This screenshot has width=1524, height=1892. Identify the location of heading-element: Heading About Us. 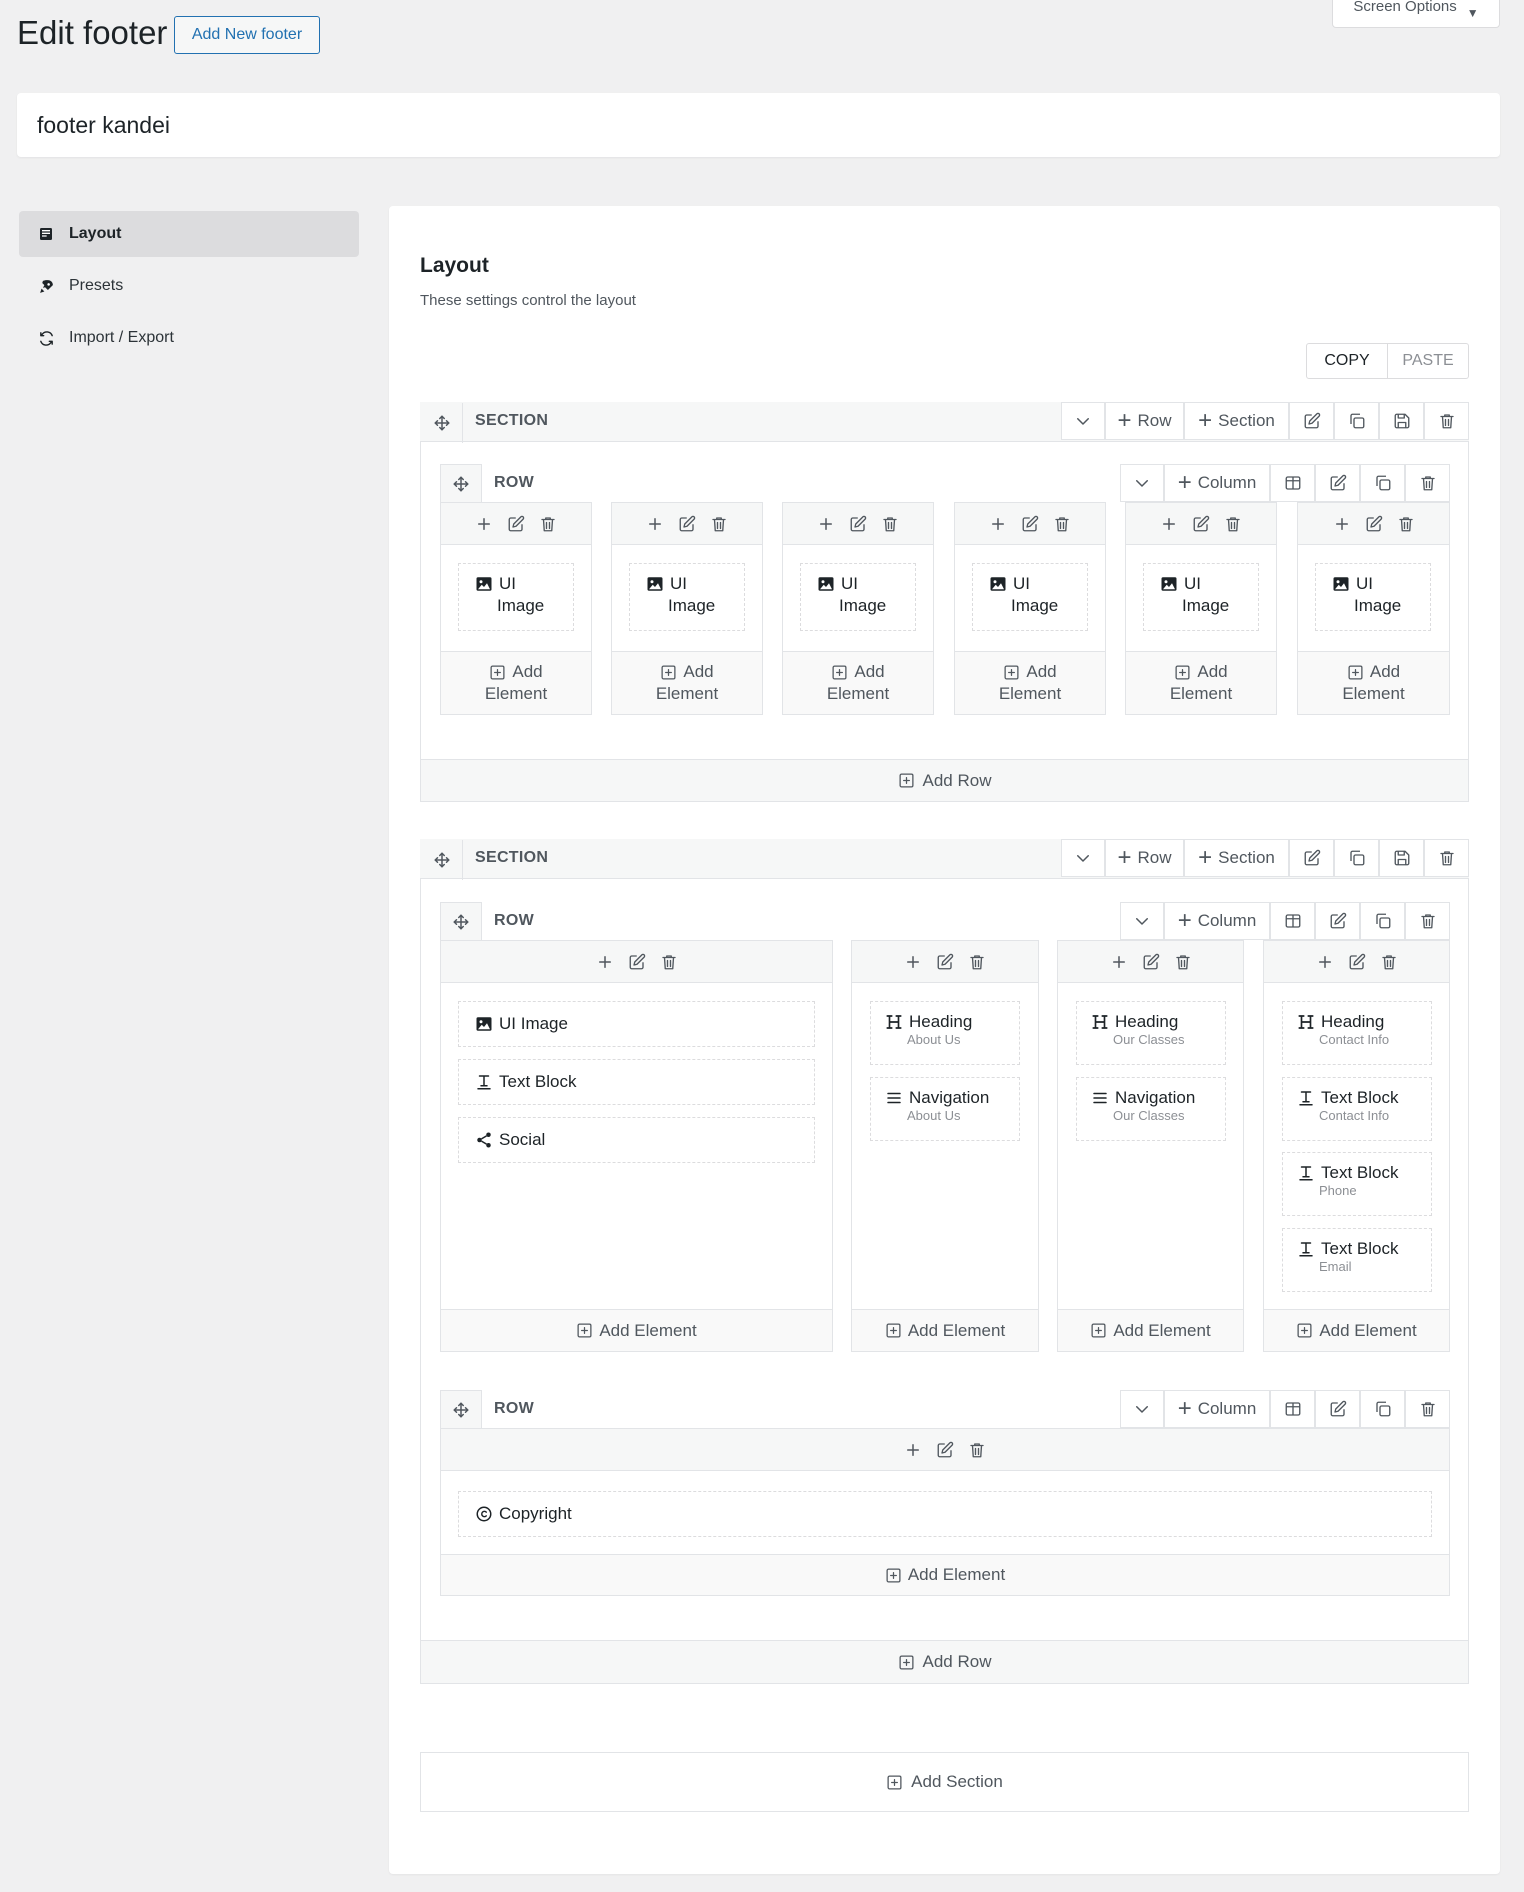
(945, 1033).